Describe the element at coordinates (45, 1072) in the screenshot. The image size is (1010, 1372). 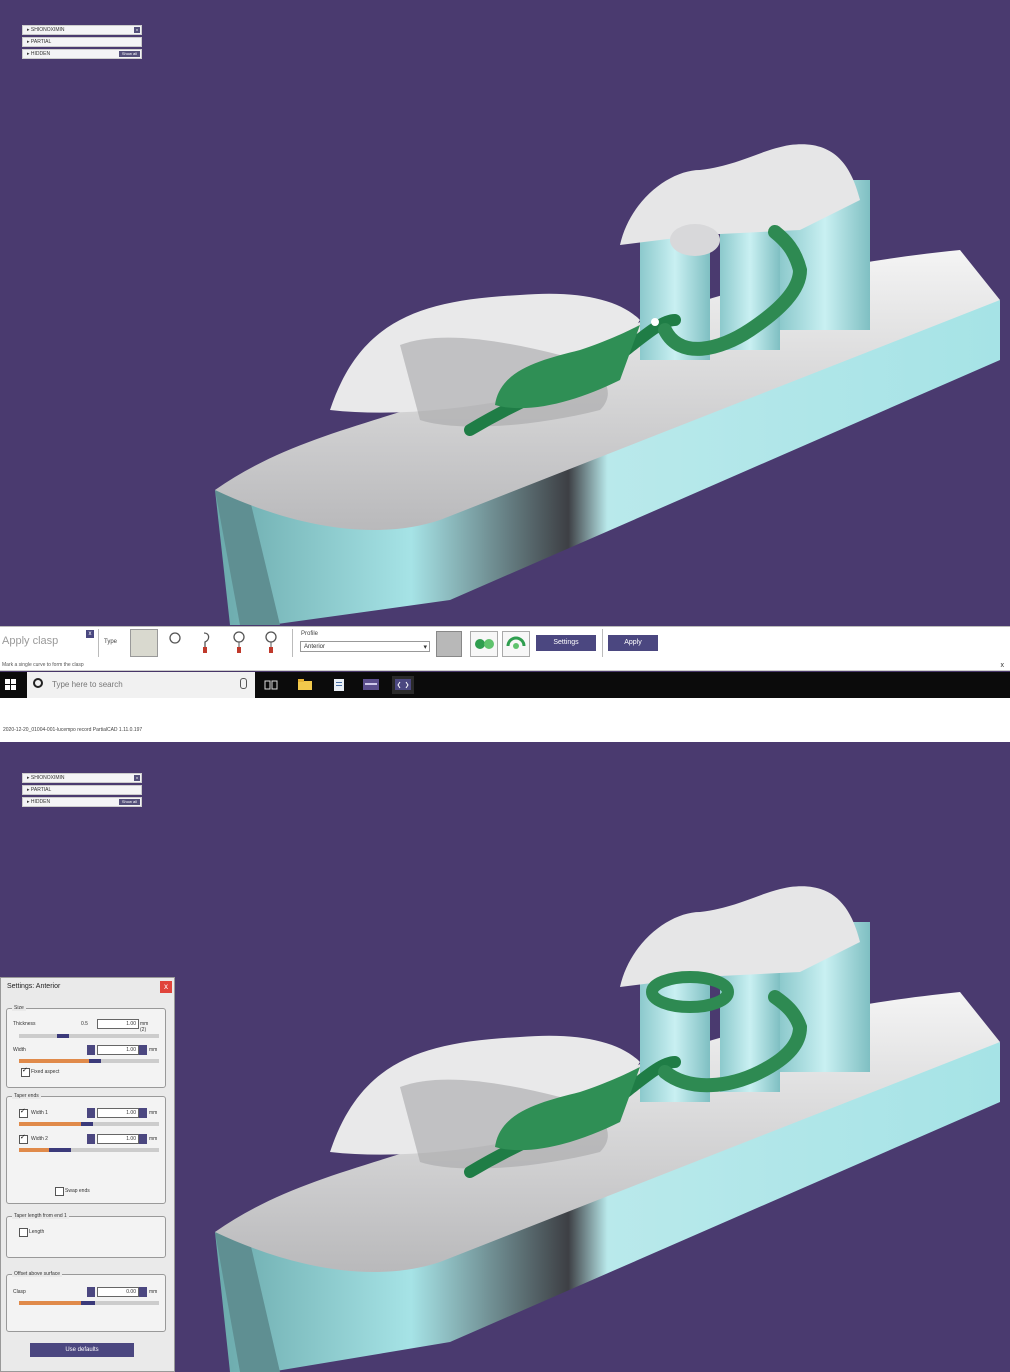
I see `fixed-aspect-label: Fixed aspect` at that location.